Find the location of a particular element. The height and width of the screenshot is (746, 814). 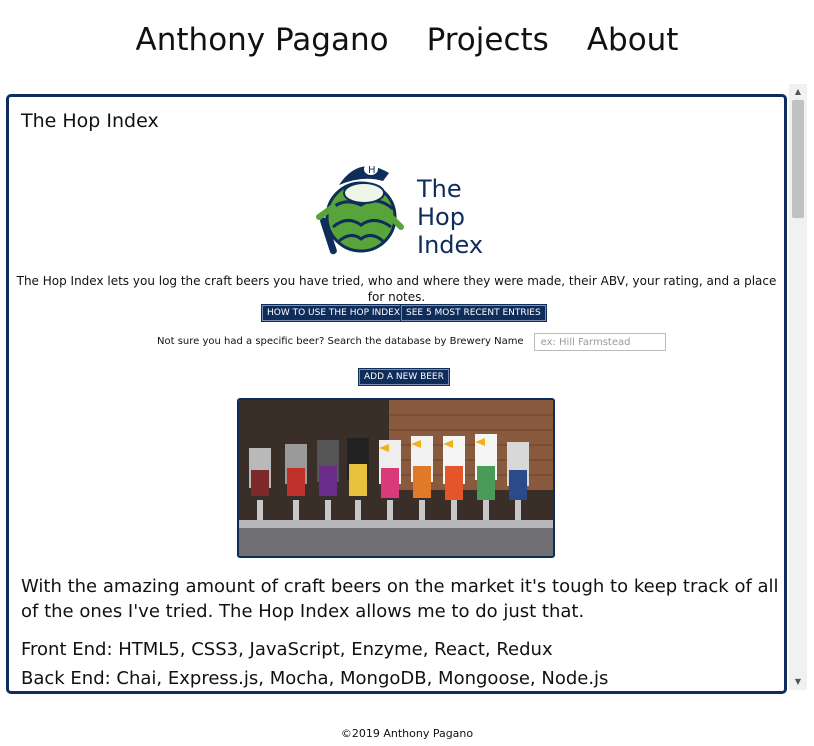

logo-text: The Hop Index is located at coordinates (450, 217).